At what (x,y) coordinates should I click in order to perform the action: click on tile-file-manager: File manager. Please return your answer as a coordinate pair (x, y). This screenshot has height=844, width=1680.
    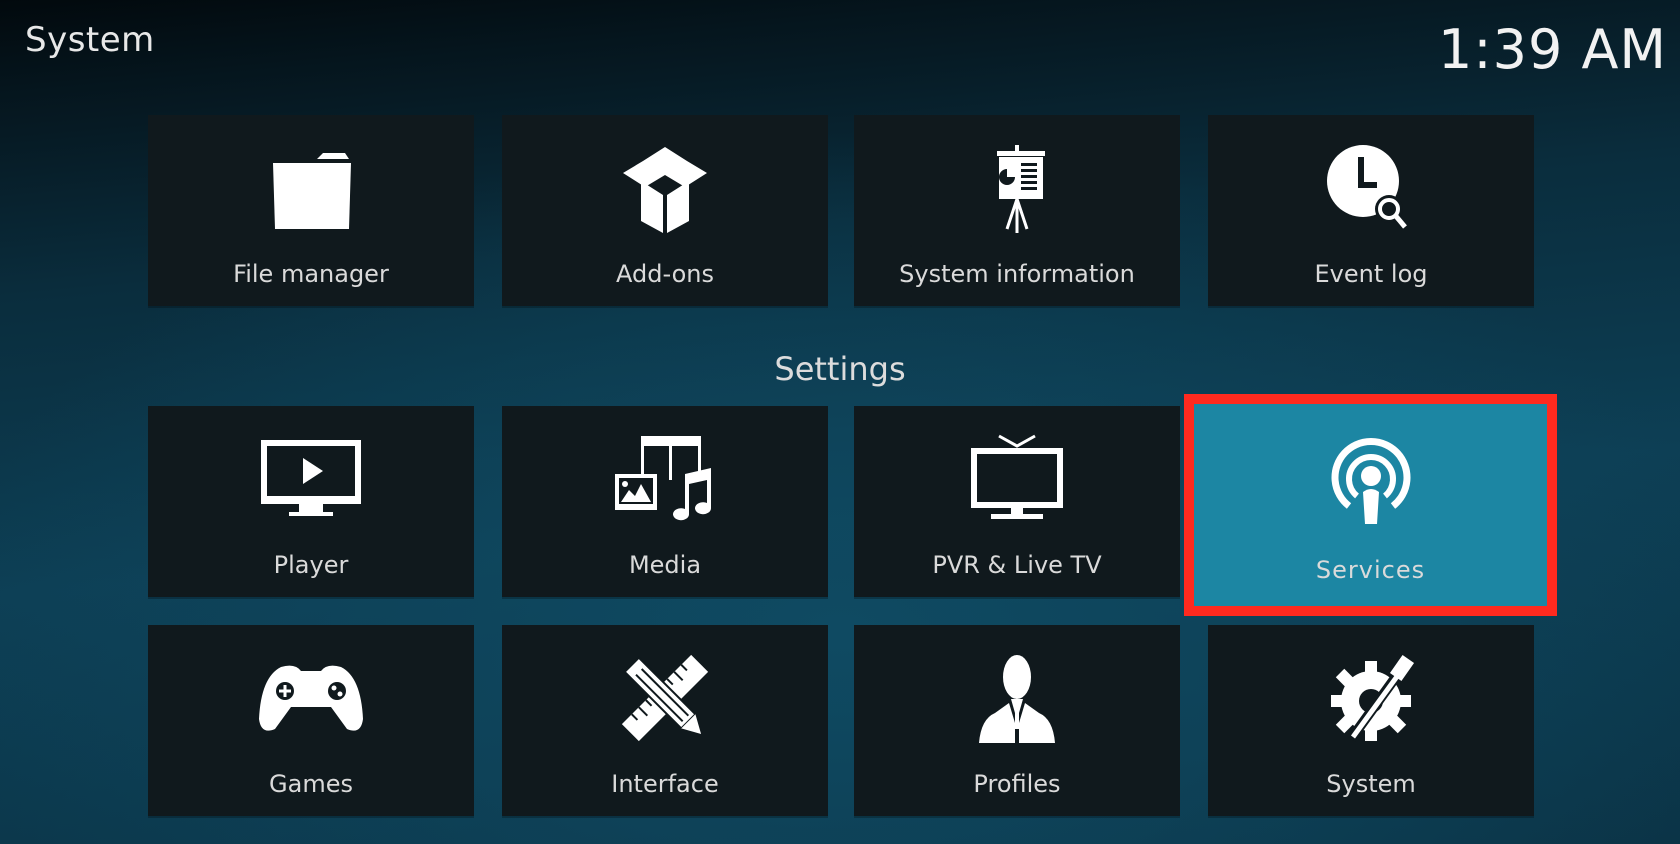
    Looking at the image, I should click on (311, 210).